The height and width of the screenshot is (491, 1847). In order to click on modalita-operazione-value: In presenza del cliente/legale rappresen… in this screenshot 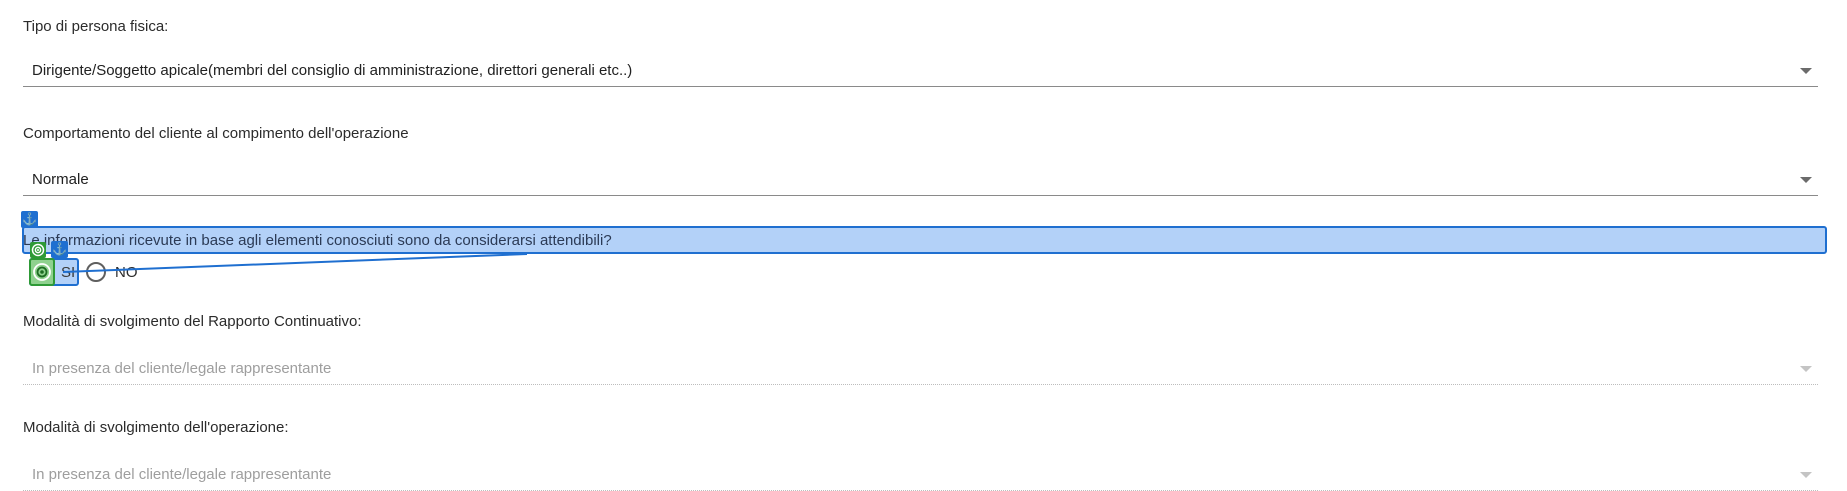, I will do `click(182, 474)`.